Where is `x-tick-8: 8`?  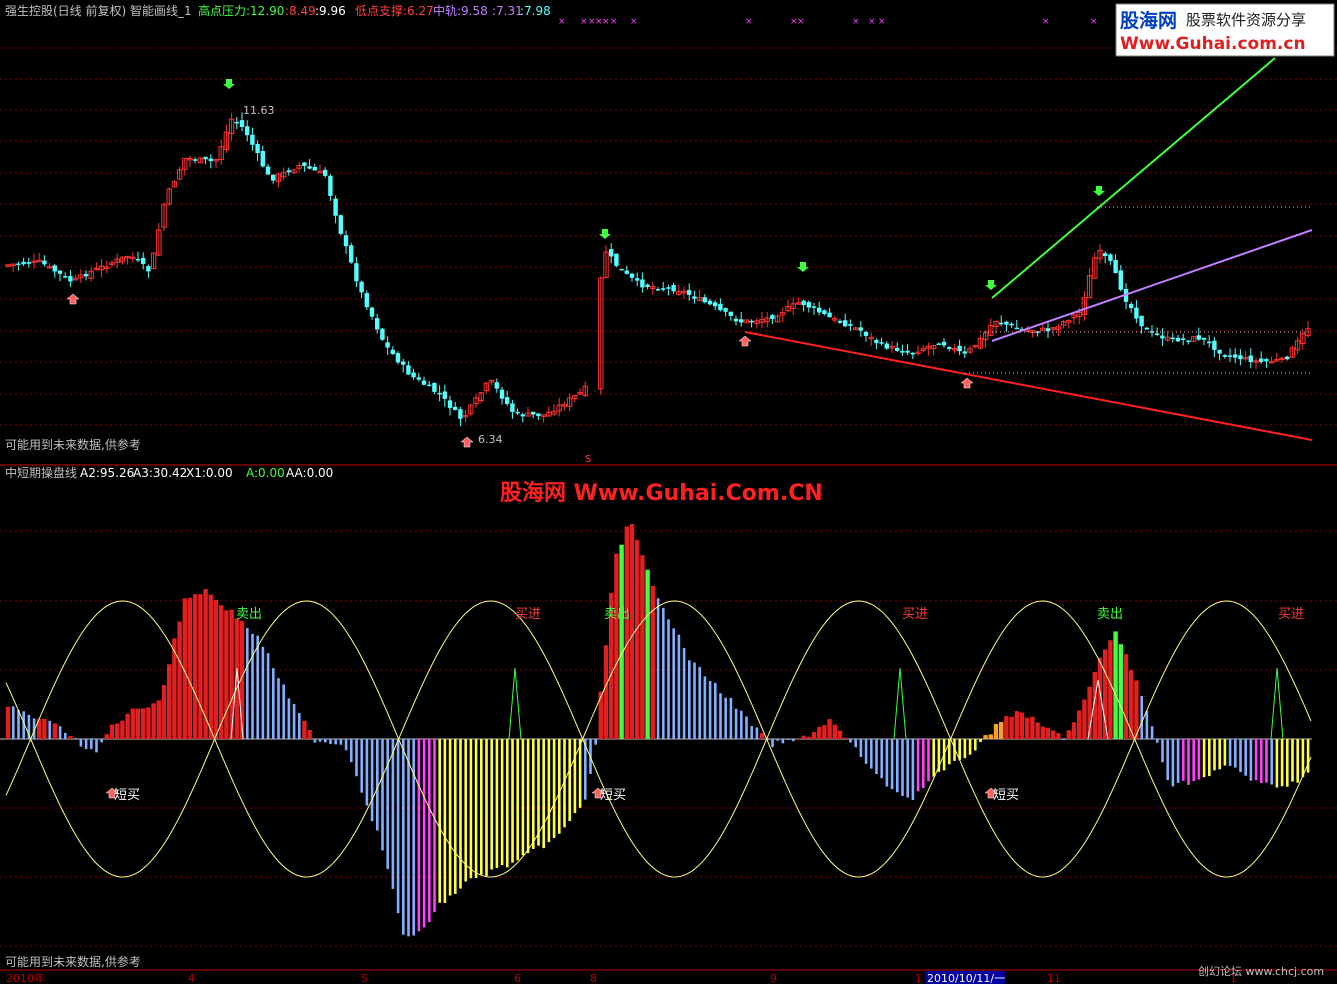 x-tick-8: 8 is located at coordinates (593, 978).